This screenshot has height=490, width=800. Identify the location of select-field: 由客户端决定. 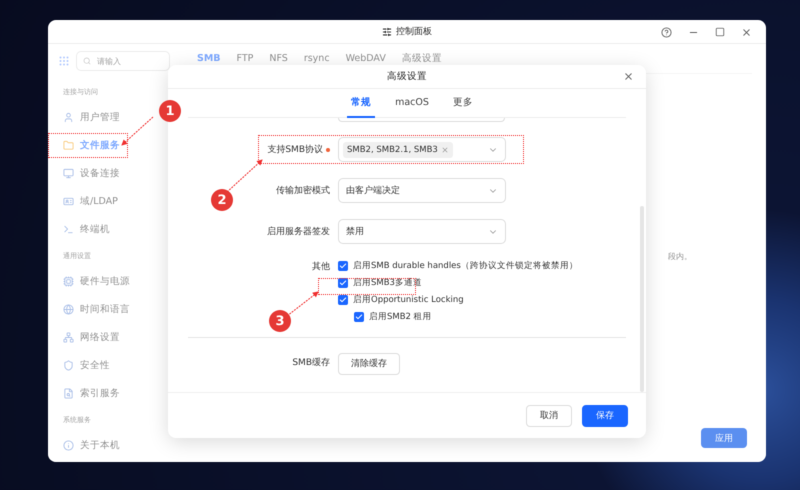
(422, 190).